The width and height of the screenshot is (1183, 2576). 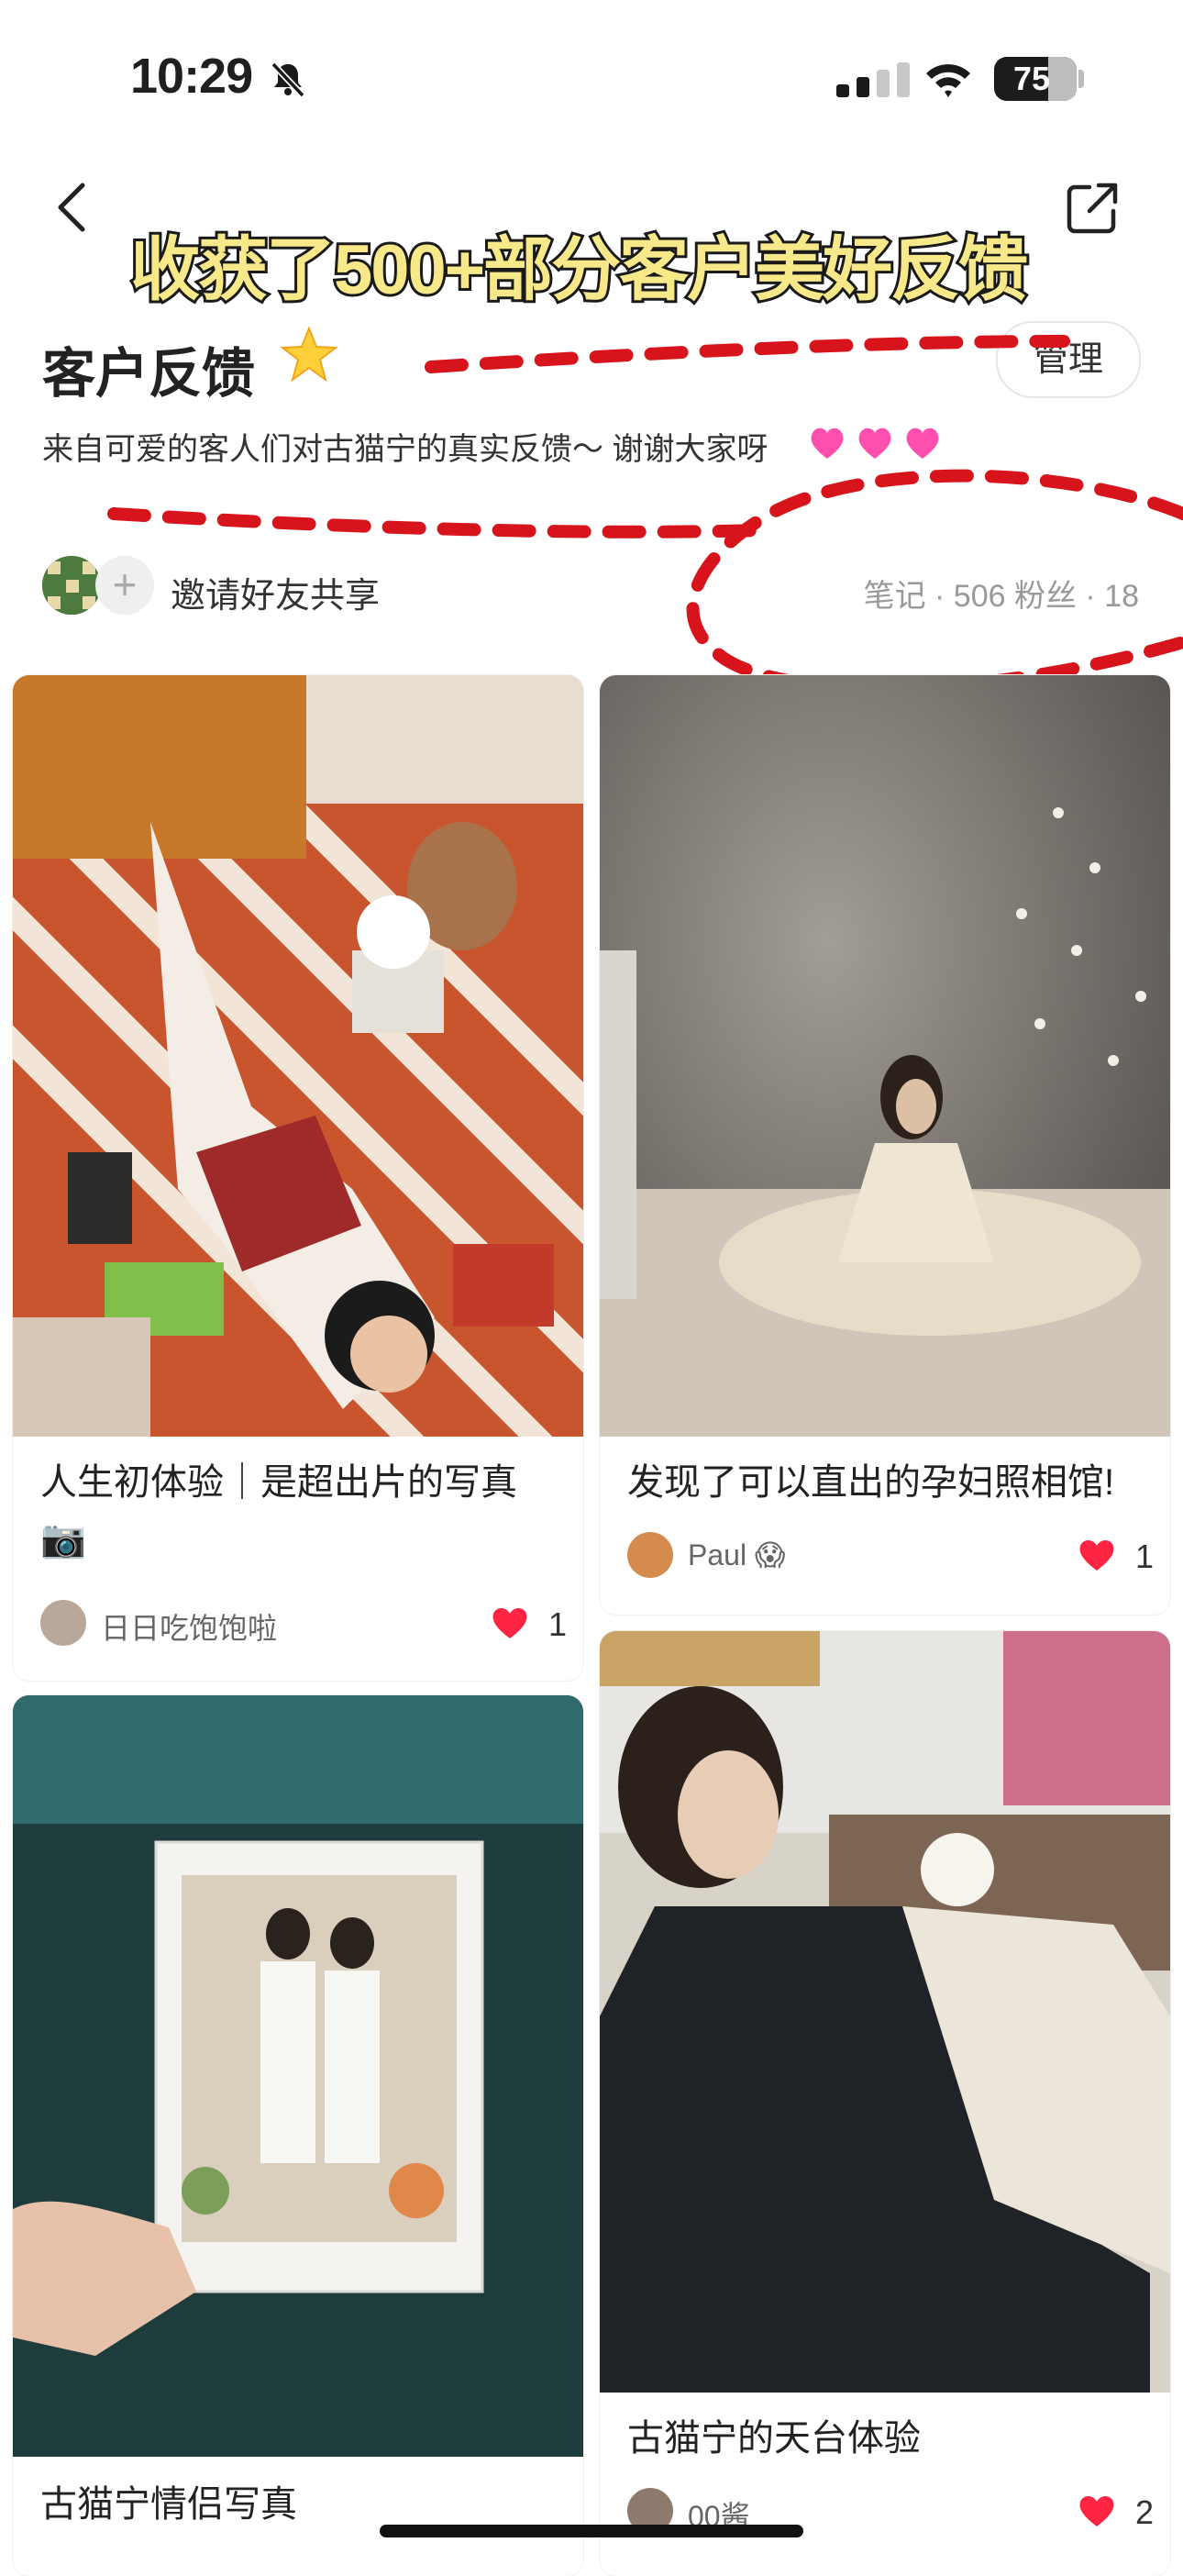 What do you see at coordinates (288, 79) in the screenshot?
I see `bell-muted-icon` at bounding box center [288, 79].